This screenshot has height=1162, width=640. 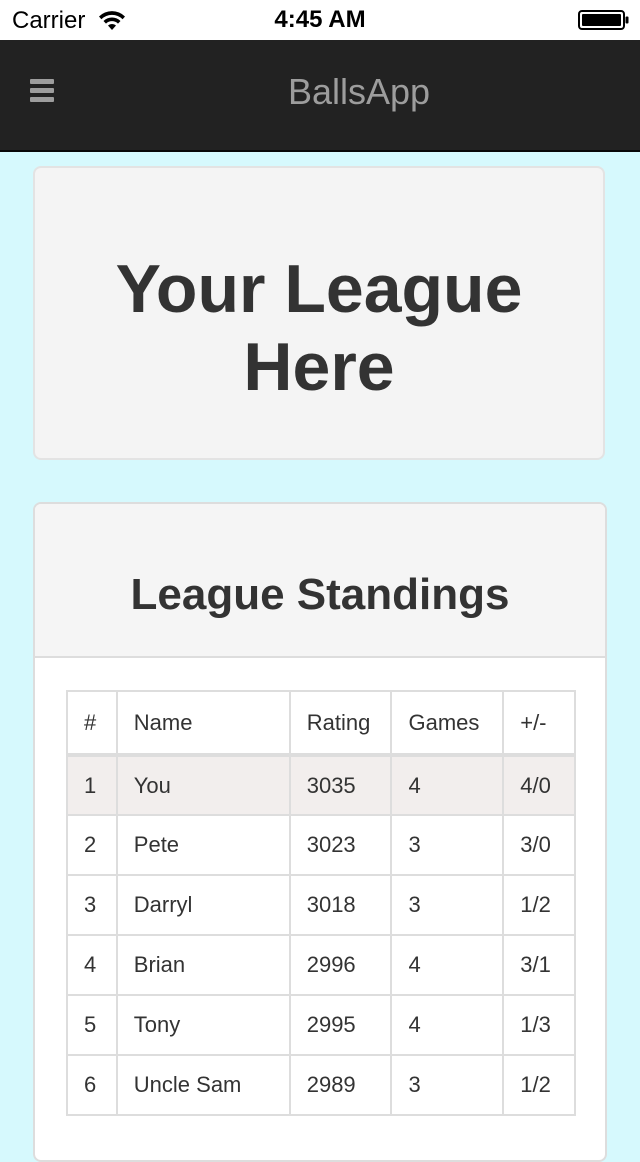 What do you see at coordinates (203, 1025) in the screenshot?
I see `cell-name: Tony` at bounding box center [203, 1025].